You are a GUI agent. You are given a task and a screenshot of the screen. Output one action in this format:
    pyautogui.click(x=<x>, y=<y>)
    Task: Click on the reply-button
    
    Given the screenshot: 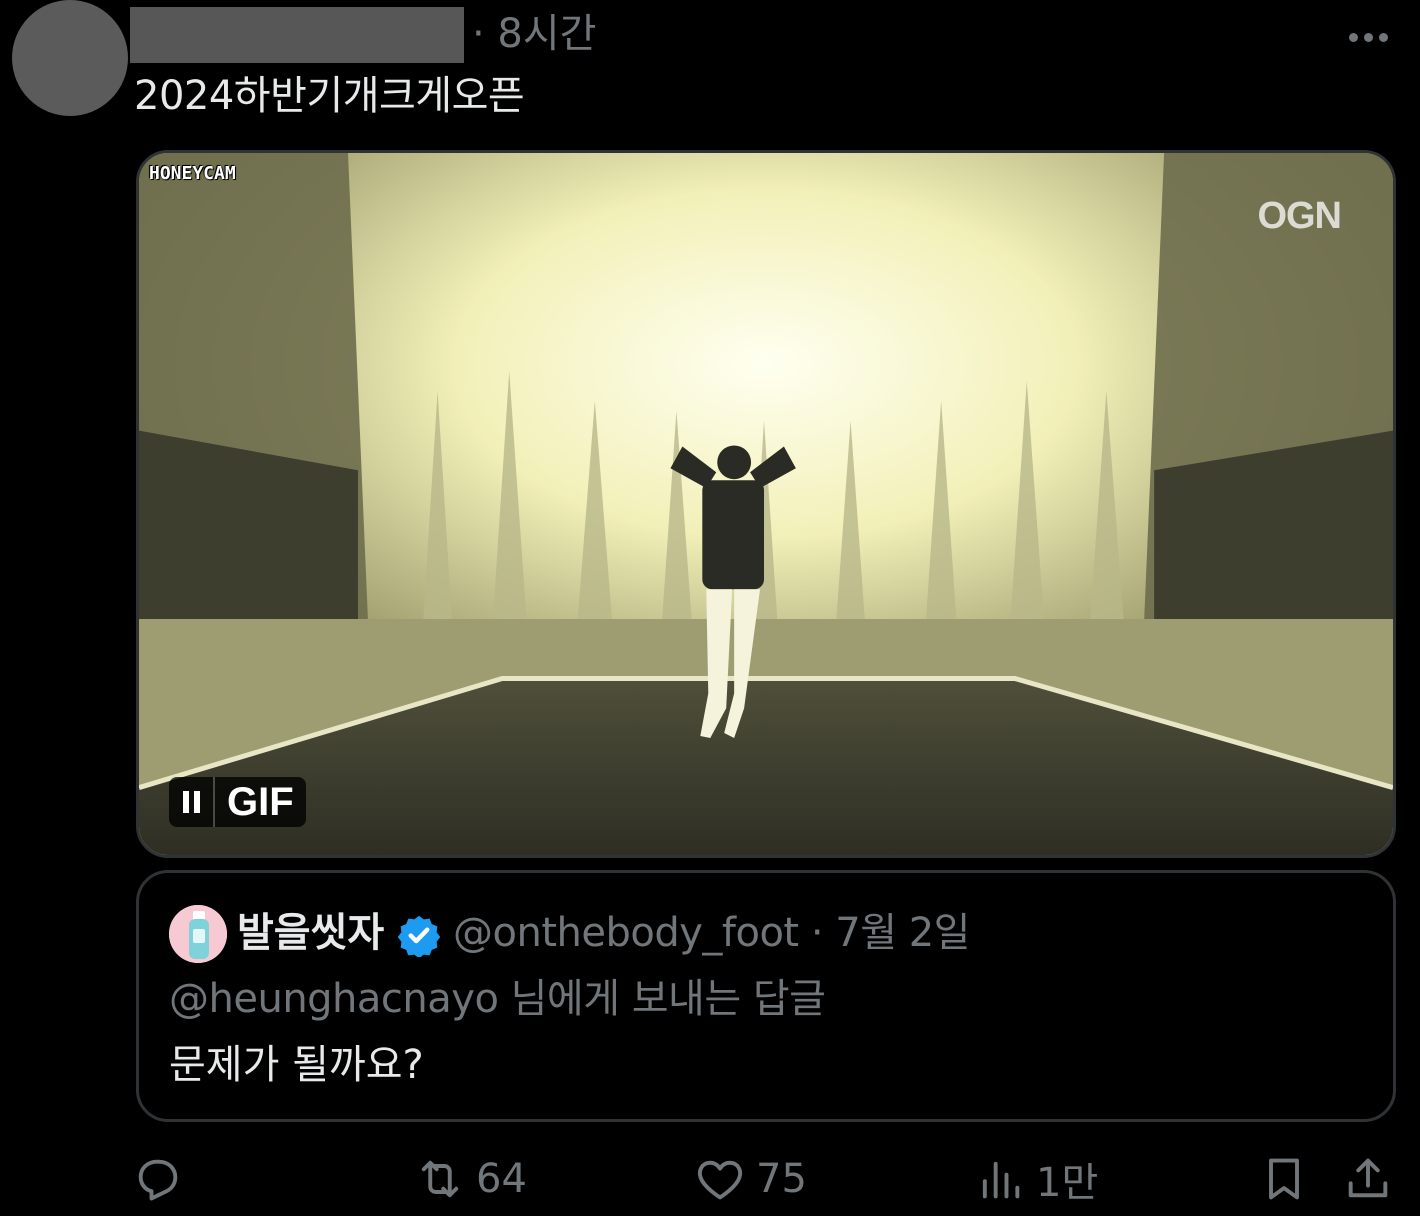 What is the action you would take?
    pyautogui.click(x=158, y=1179)
    